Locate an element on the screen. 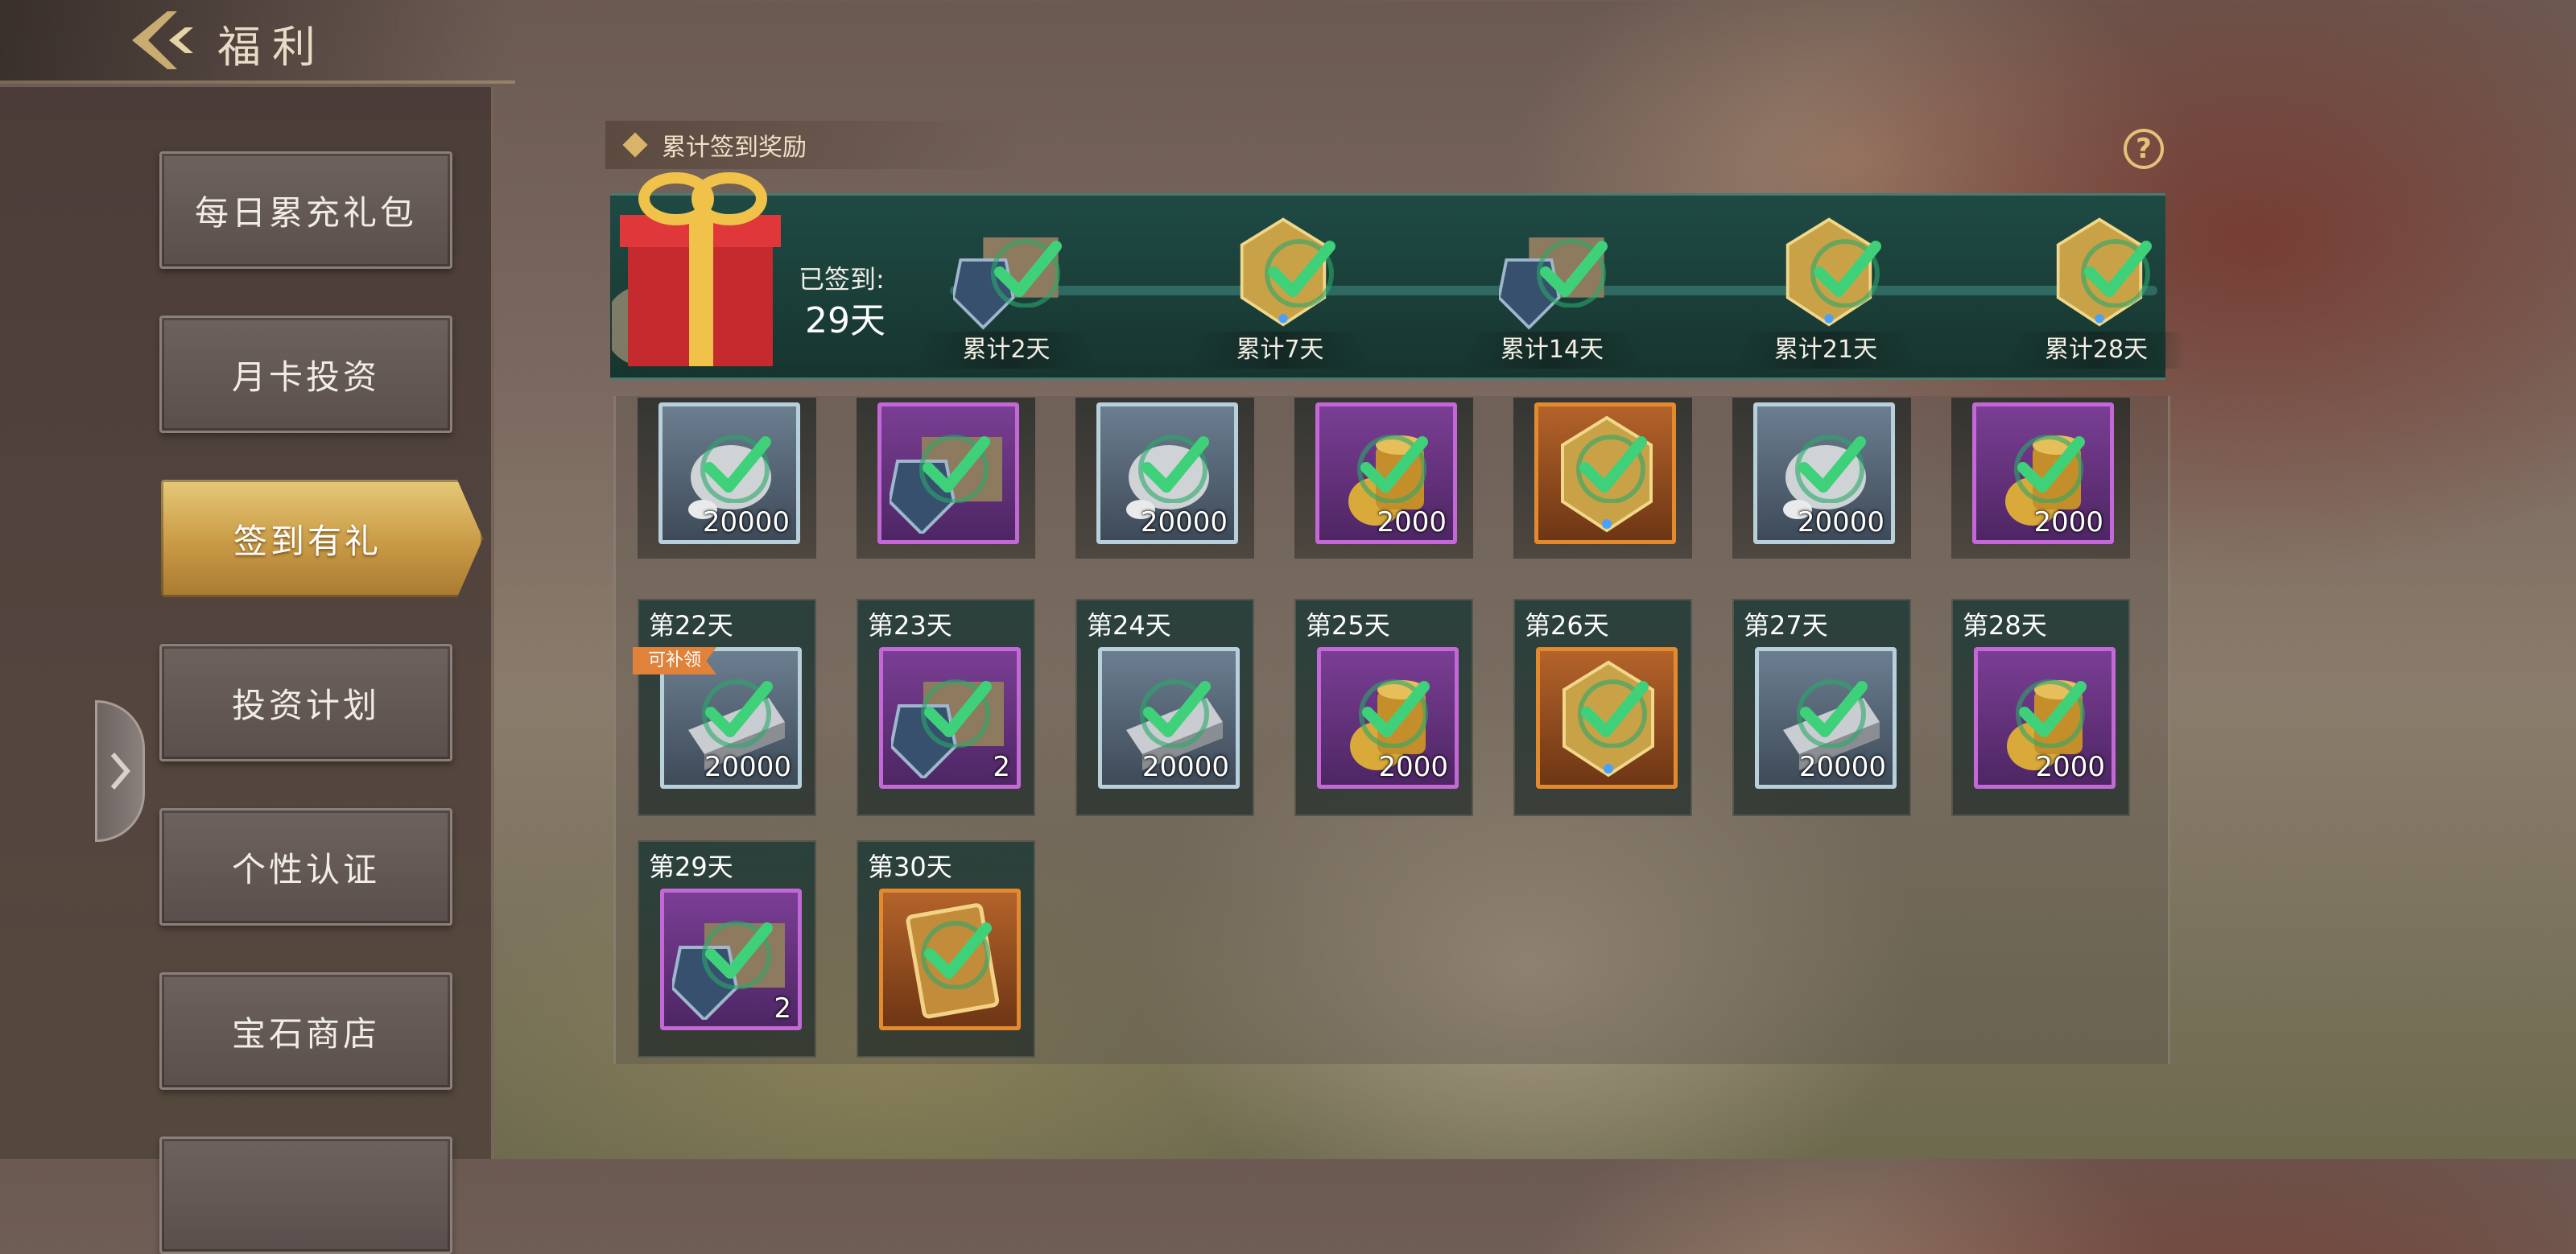 The height and width of the screenshot is (1254, 2576). day-label: 第22天 is located at coordinates (691, 625).